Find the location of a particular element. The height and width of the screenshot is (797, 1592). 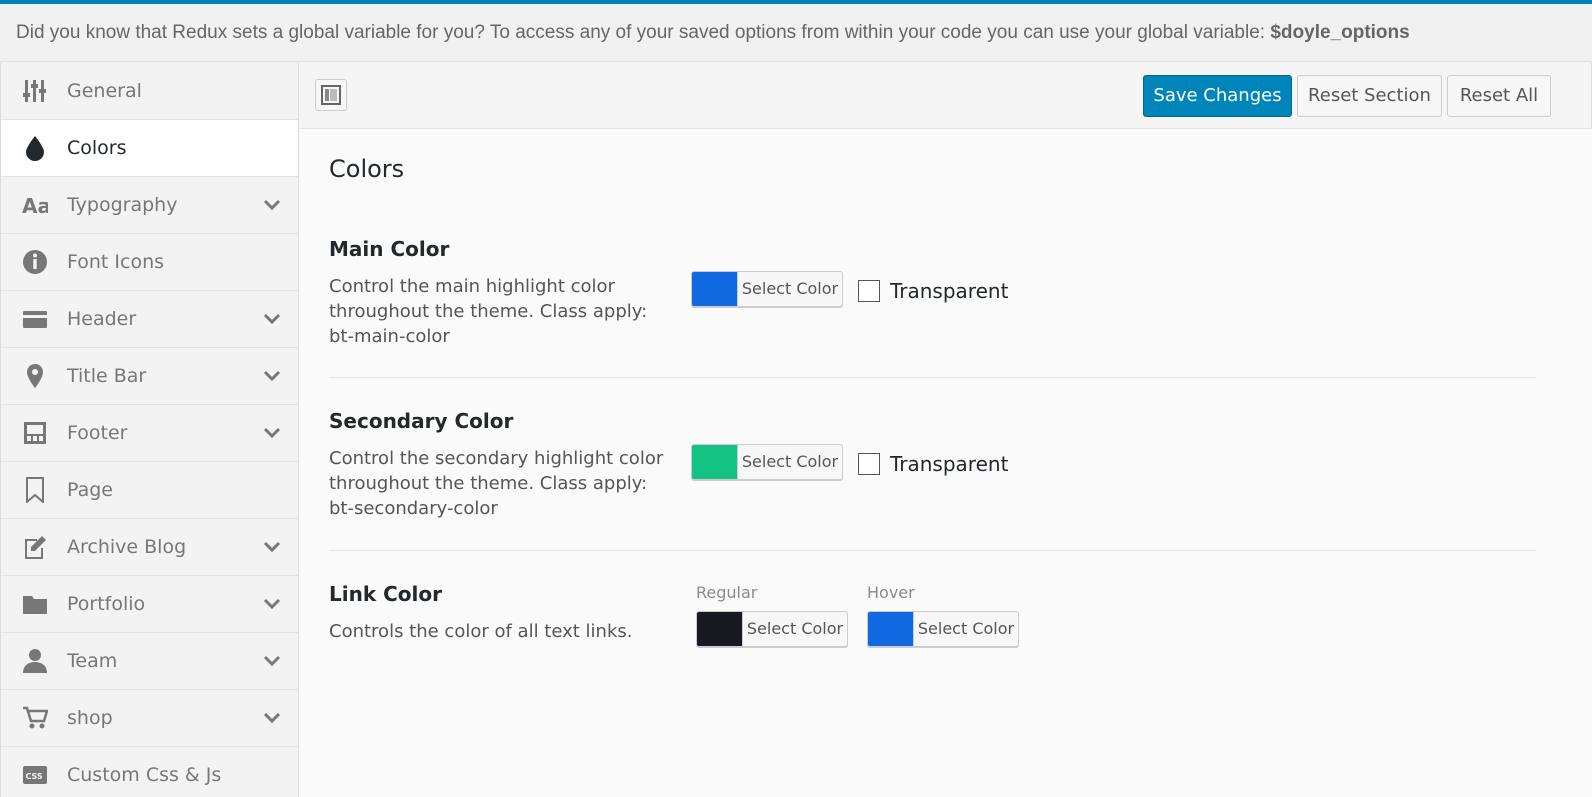

sidebar-item-shop: shop is located at coordinates (149, 718).